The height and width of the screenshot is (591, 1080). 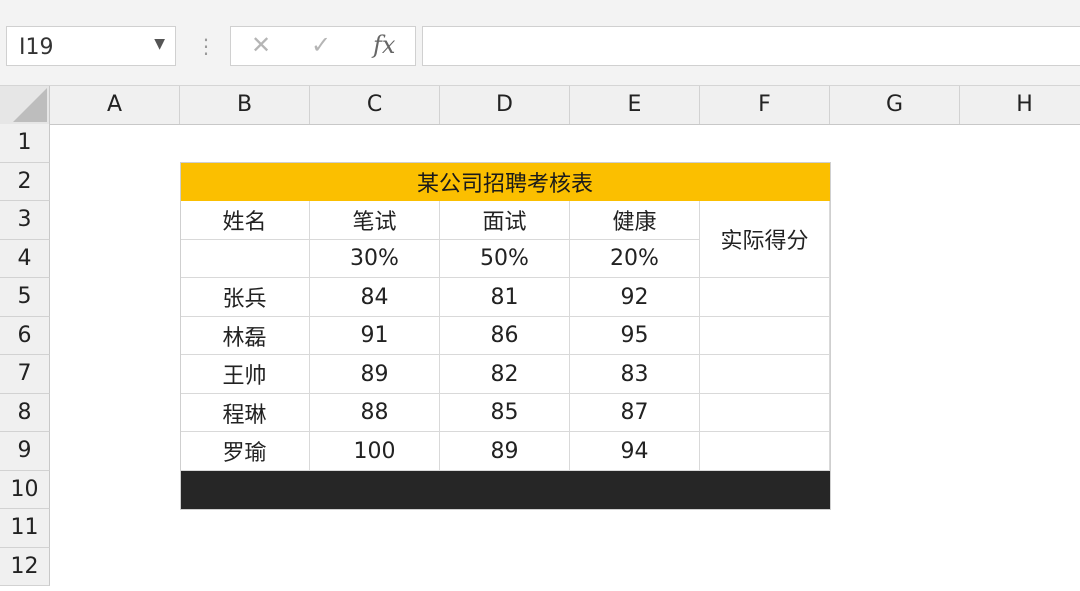 I want to click on table-cell: 92, so click(x=635, y=297).